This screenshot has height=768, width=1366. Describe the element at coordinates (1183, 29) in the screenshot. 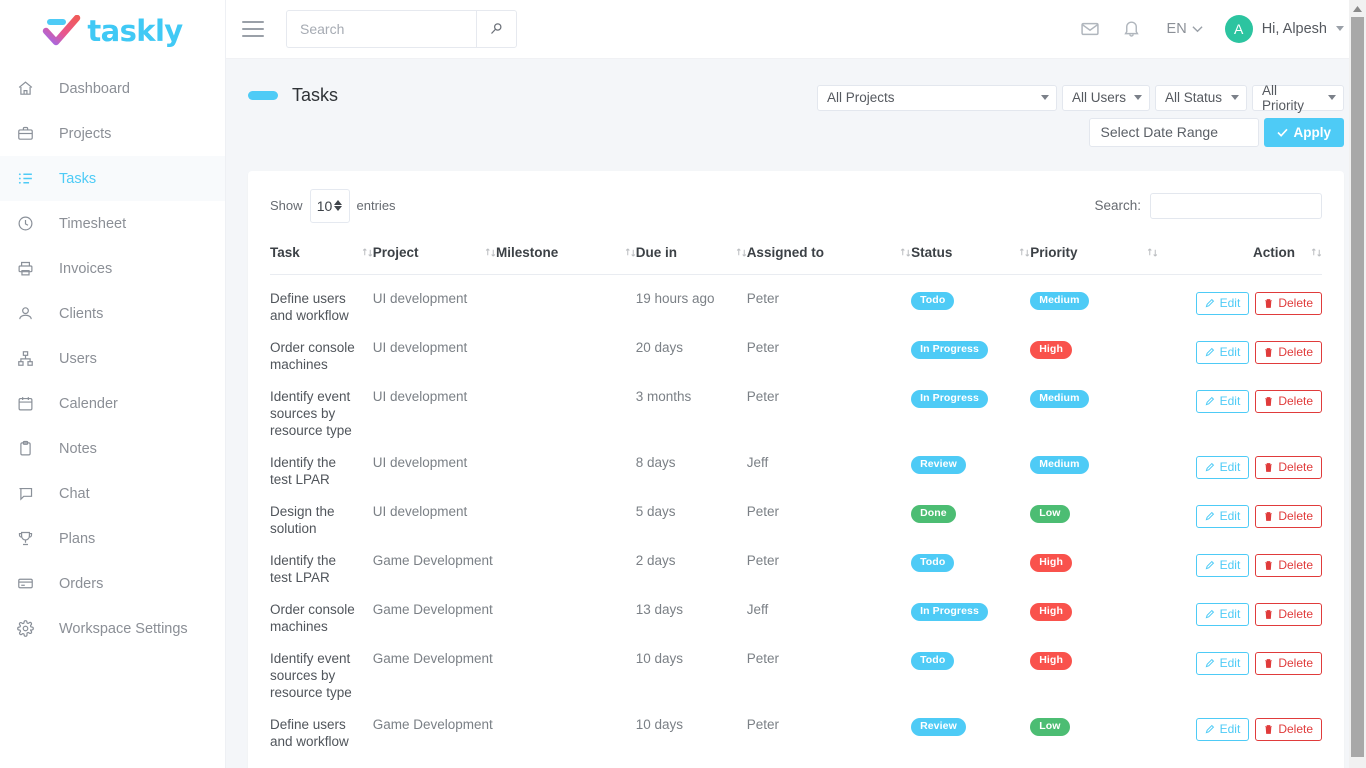

I see `language-selector: EN` at that location.